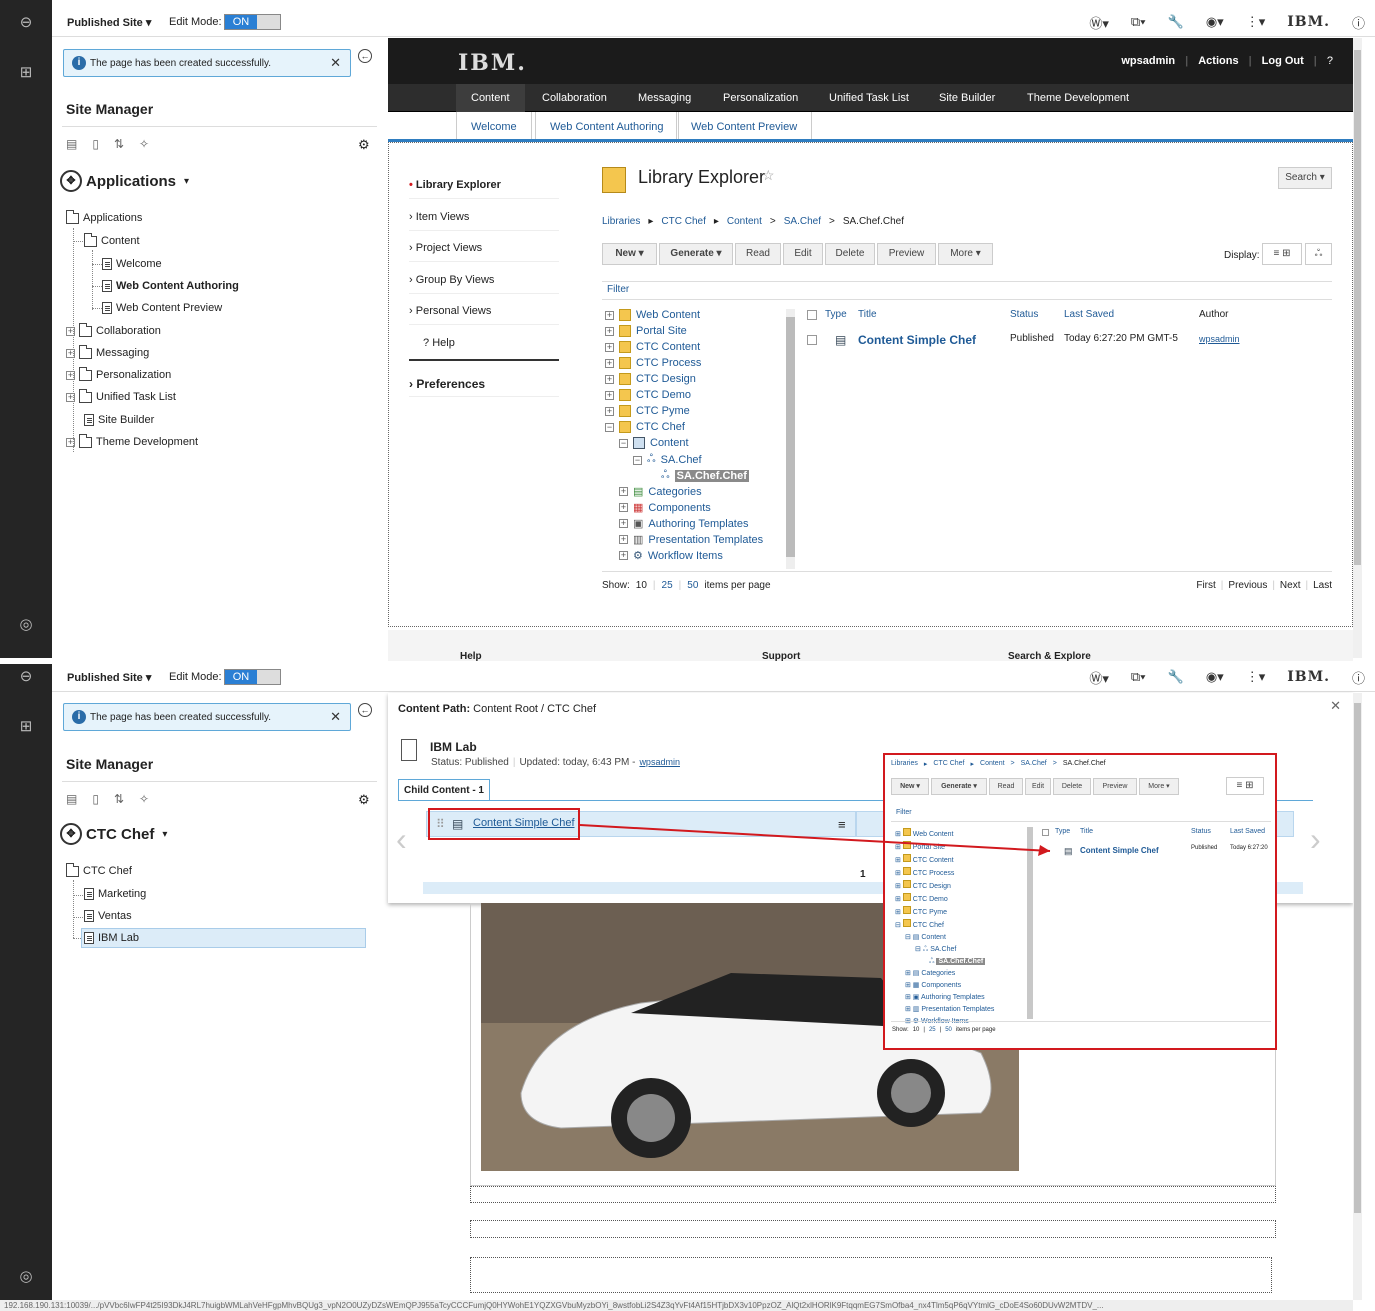  I want to click on display-list-toggle: ≡ ⊞, so click(1282, 254).